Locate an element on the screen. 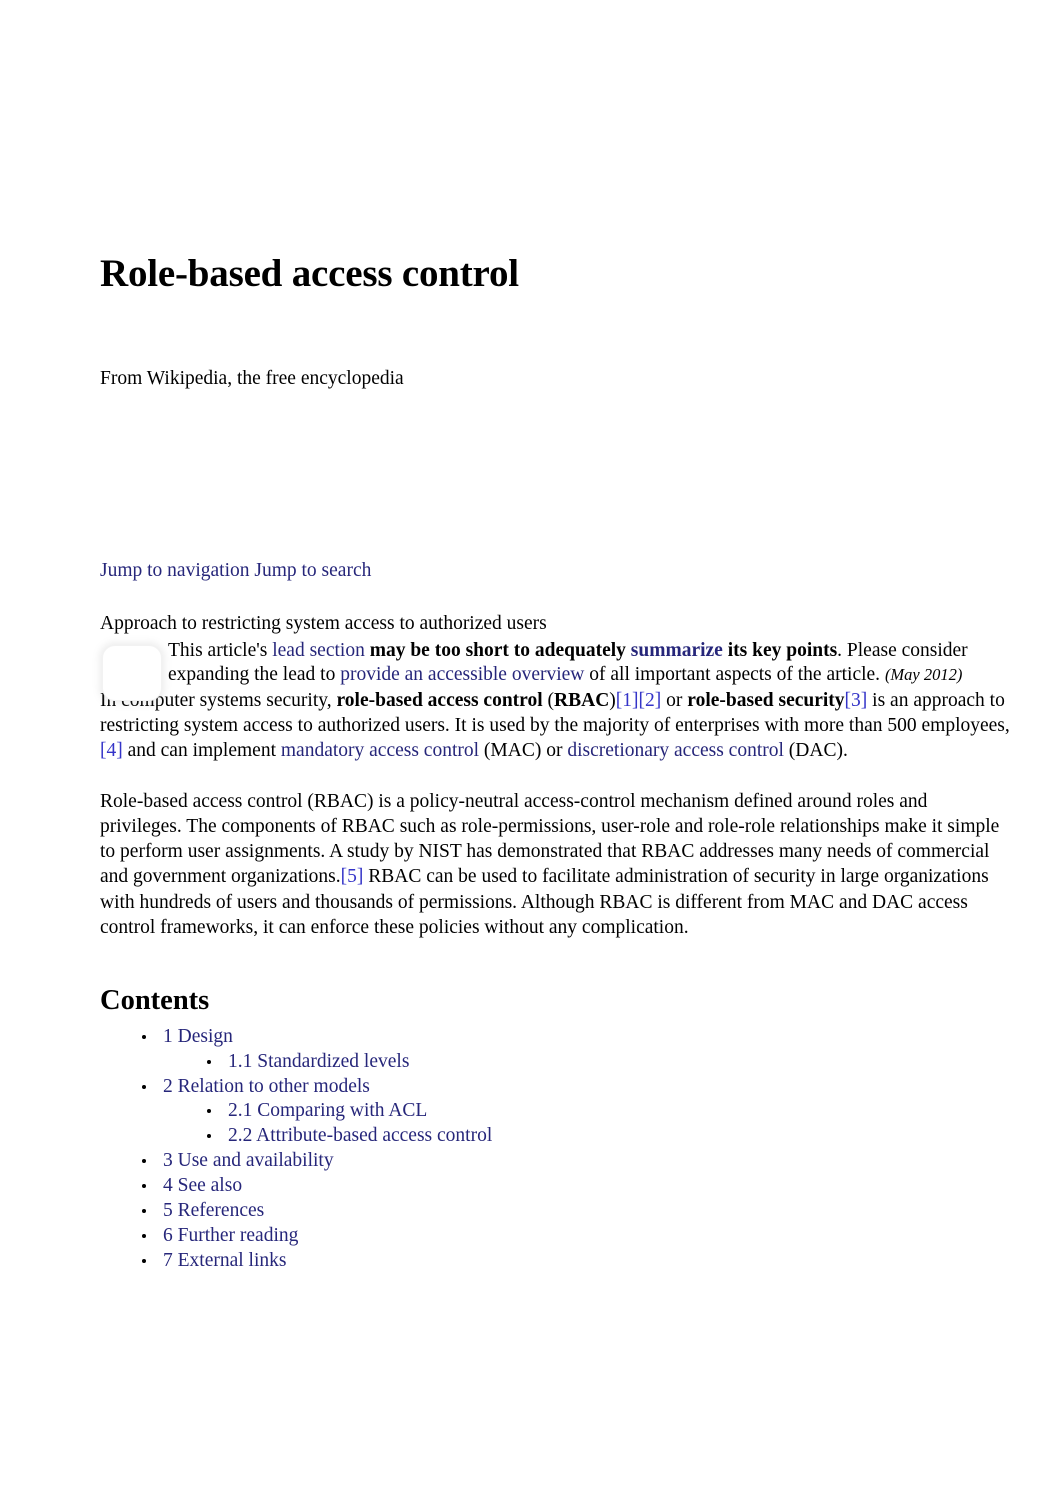 Image resolution: width=1062 pixels, height=1506 pixels. toc-item: 4 See also is located at coordinates (556, 1186).